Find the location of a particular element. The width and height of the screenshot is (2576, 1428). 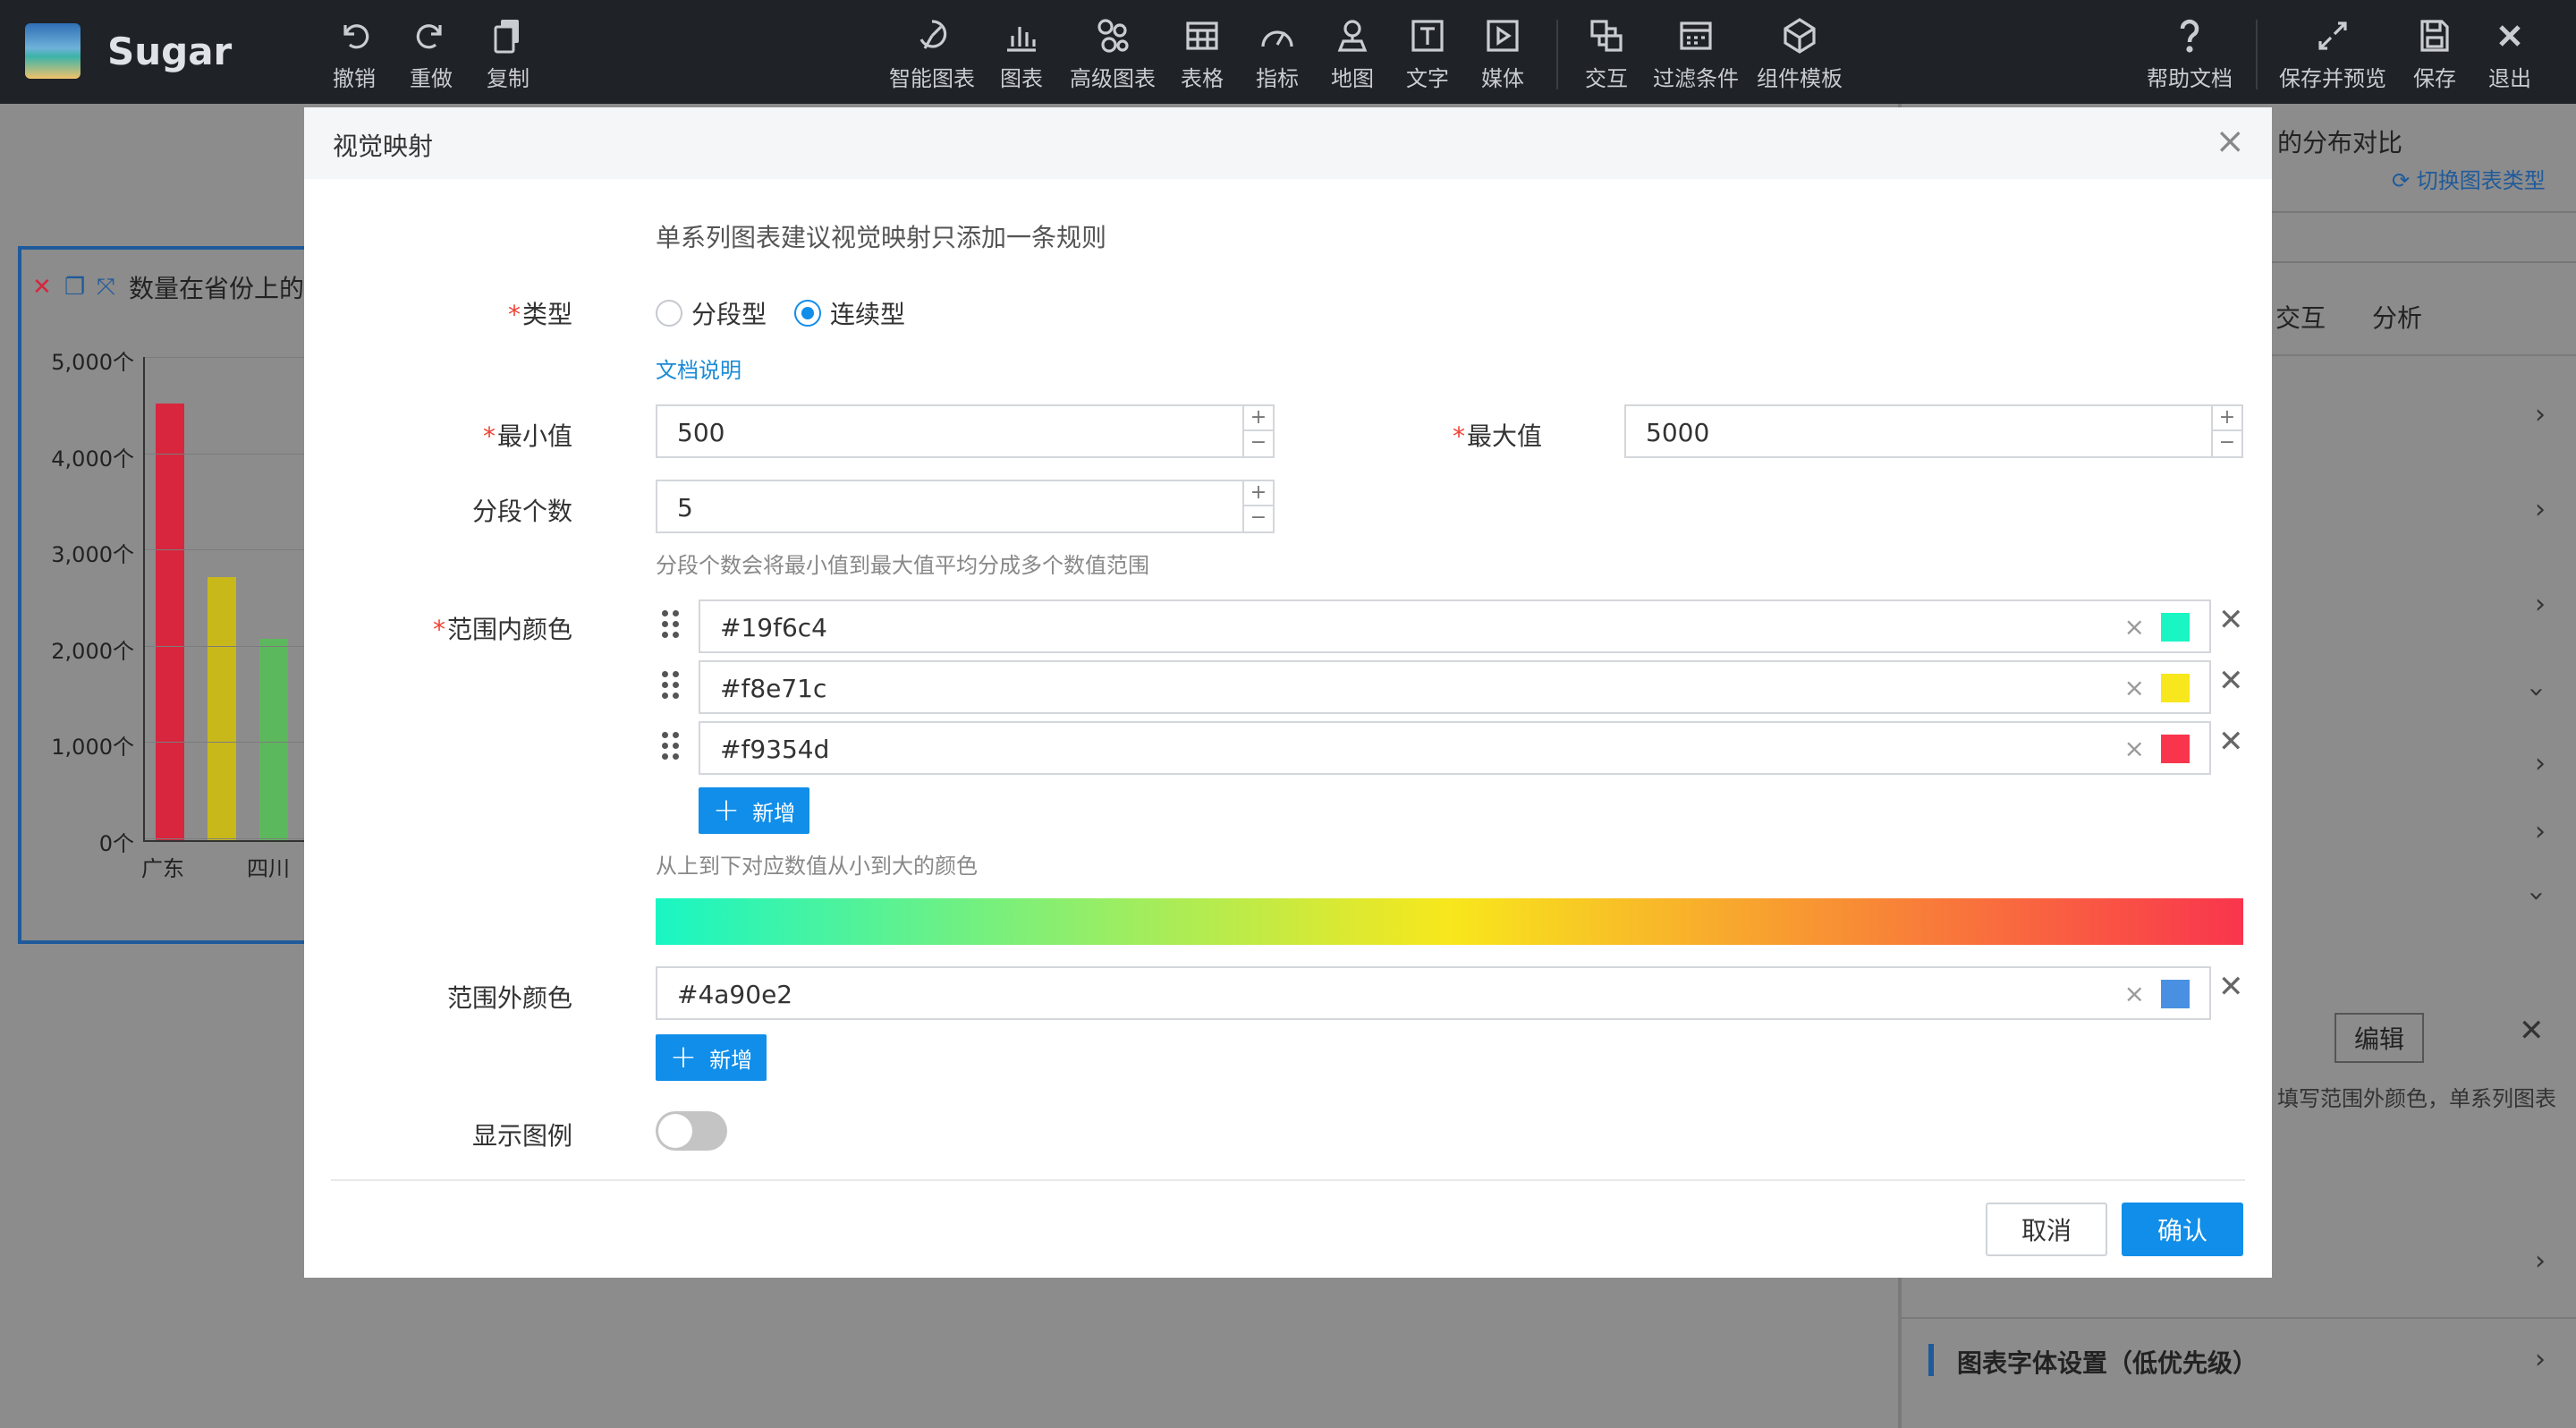

exit-button: 退出 is located at coordinates (2509, 54).